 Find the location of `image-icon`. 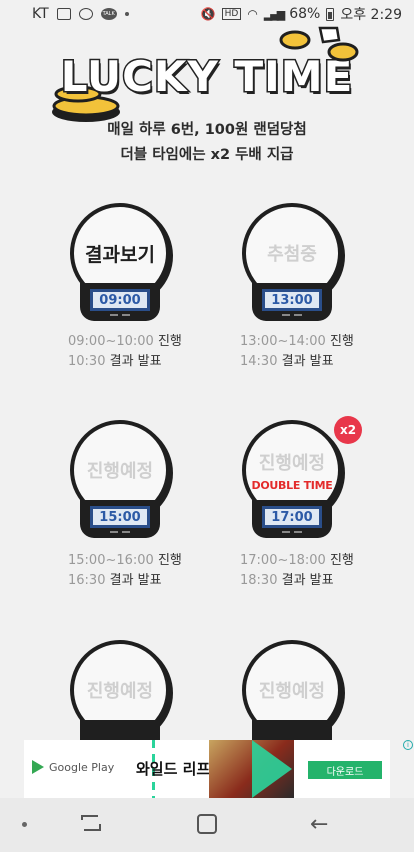

image-icon is located at coordinates (63, 14).